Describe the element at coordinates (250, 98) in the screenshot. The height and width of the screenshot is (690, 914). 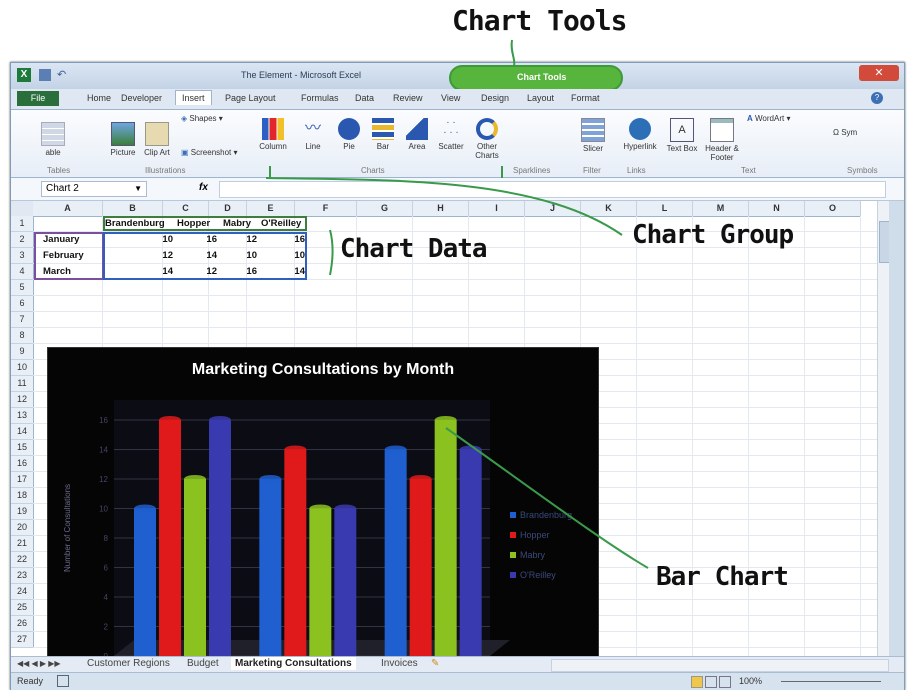
I see `tab-page-layout: Page Layout` at that location.